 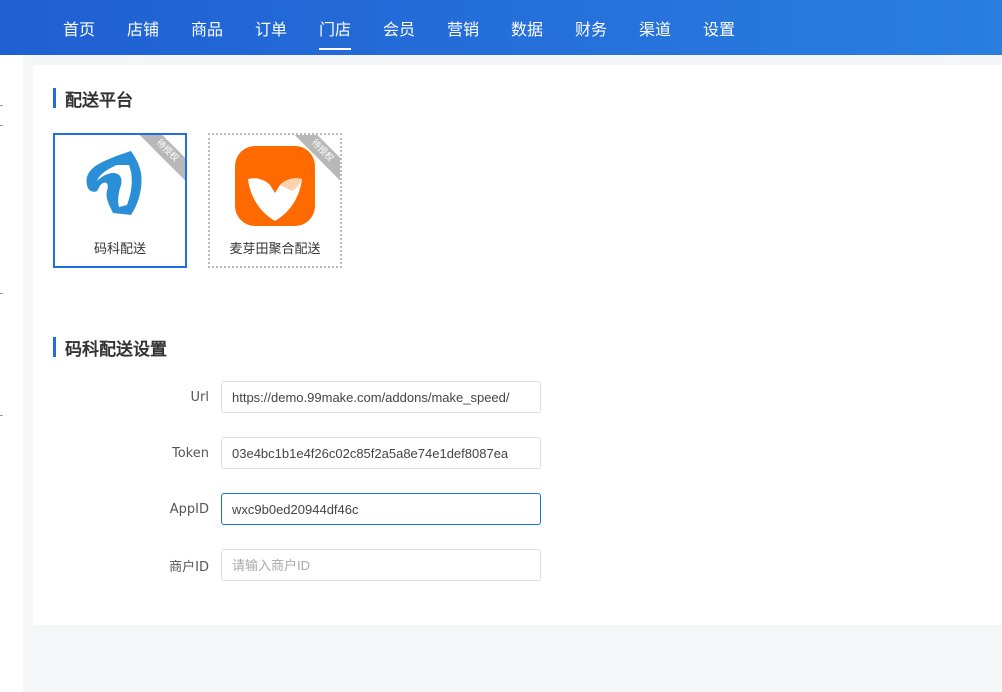 I want to click on merchant-id-input, so click(x=381, y=565).